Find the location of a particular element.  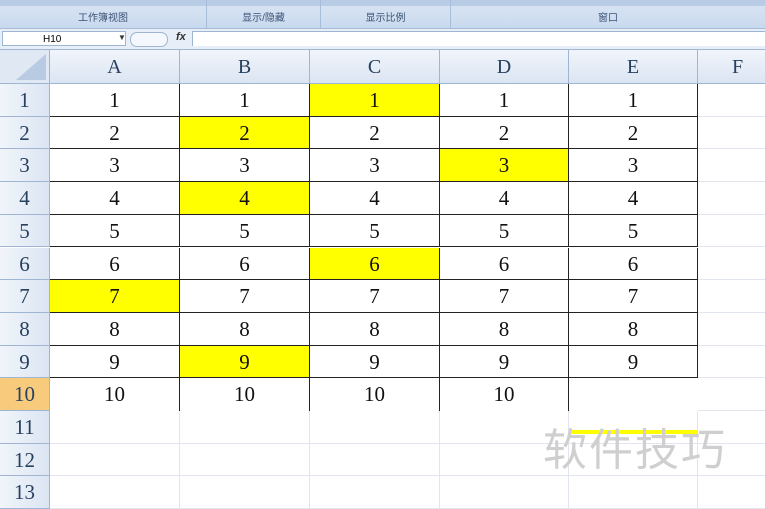

cell-c5: 5 is located at coordinates (375, 231).